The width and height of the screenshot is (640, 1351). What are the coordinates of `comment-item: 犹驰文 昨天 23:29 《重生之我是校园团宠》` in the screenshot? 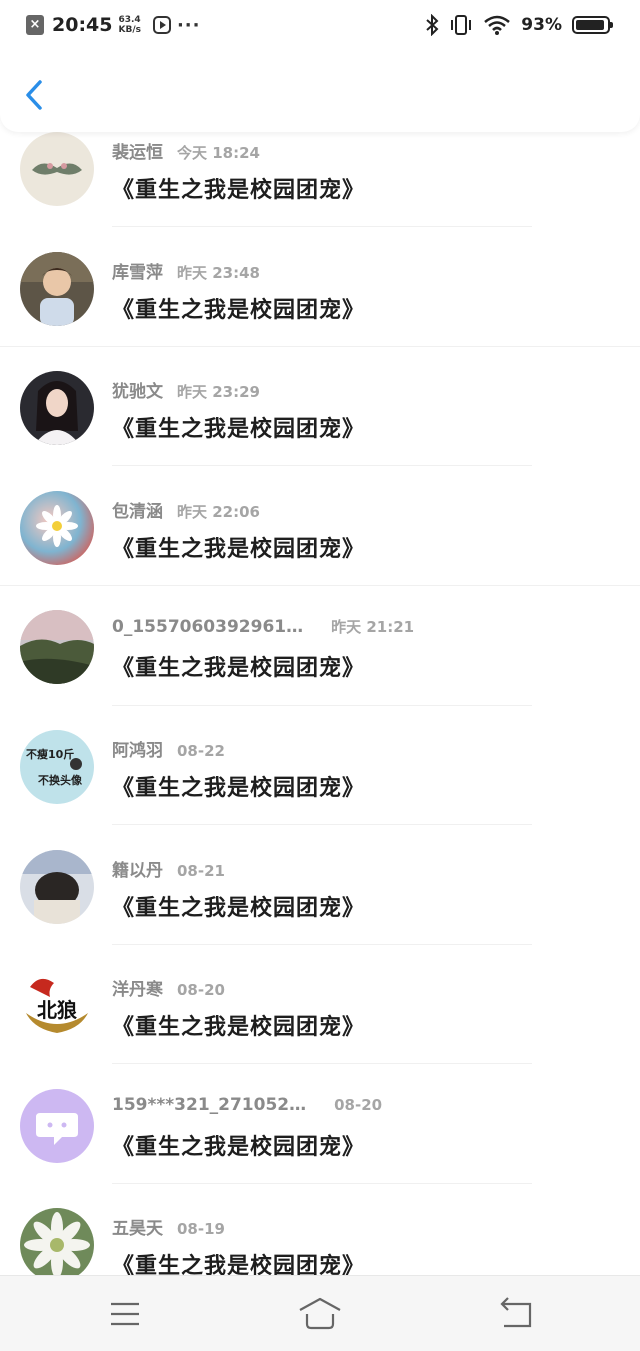 It's located at (320, 431).